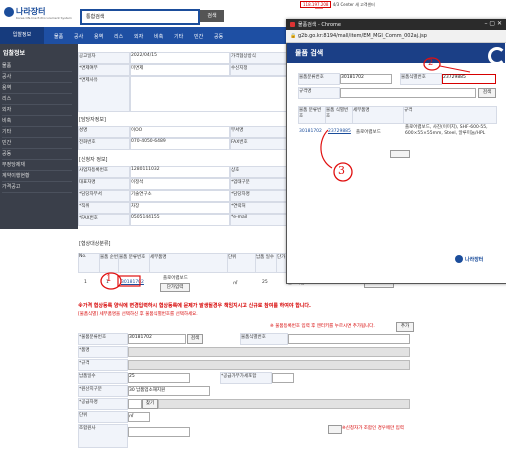 The height and width of the screenshot is (455, 506). What do you see at coordinates (109, 279) in the screenshot?
I see `annotation-number-one: 1` at bounding box center [109, 279].